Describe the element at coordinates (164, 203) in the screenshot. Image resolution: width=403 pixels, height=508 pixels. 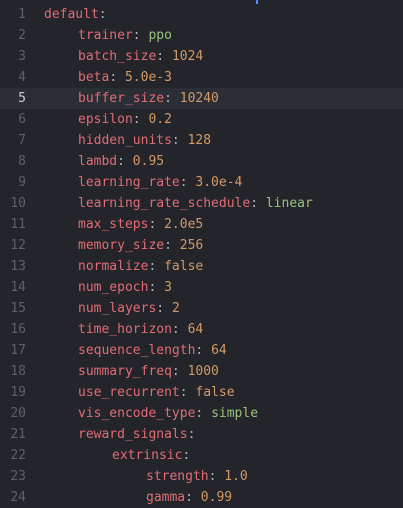
I see `yaml-key: learning_rate_schedule` at that location.